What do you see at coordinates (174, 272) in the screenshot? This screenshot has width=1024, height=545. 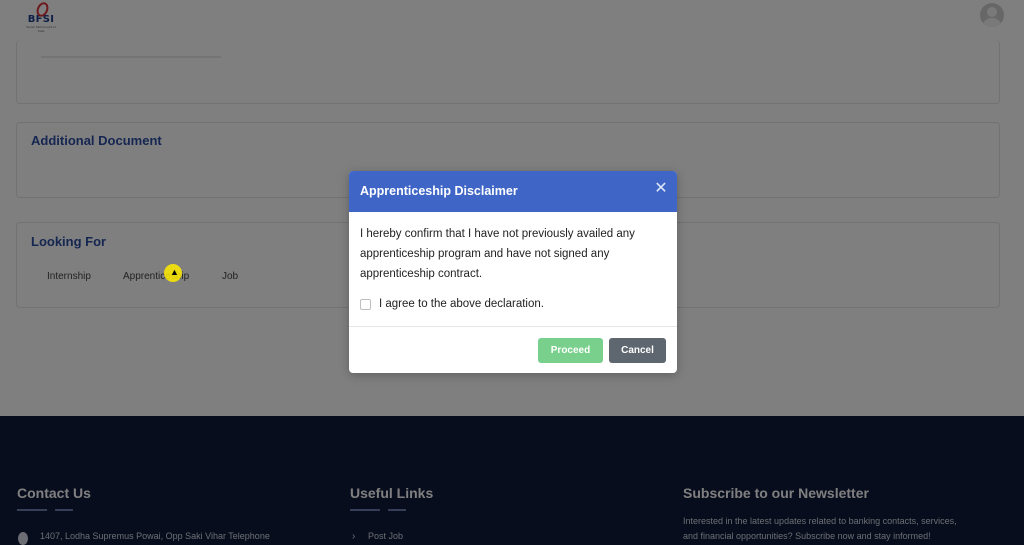 I see `mouse-cursor-icon: ▲` at bounding box center [174, 272].